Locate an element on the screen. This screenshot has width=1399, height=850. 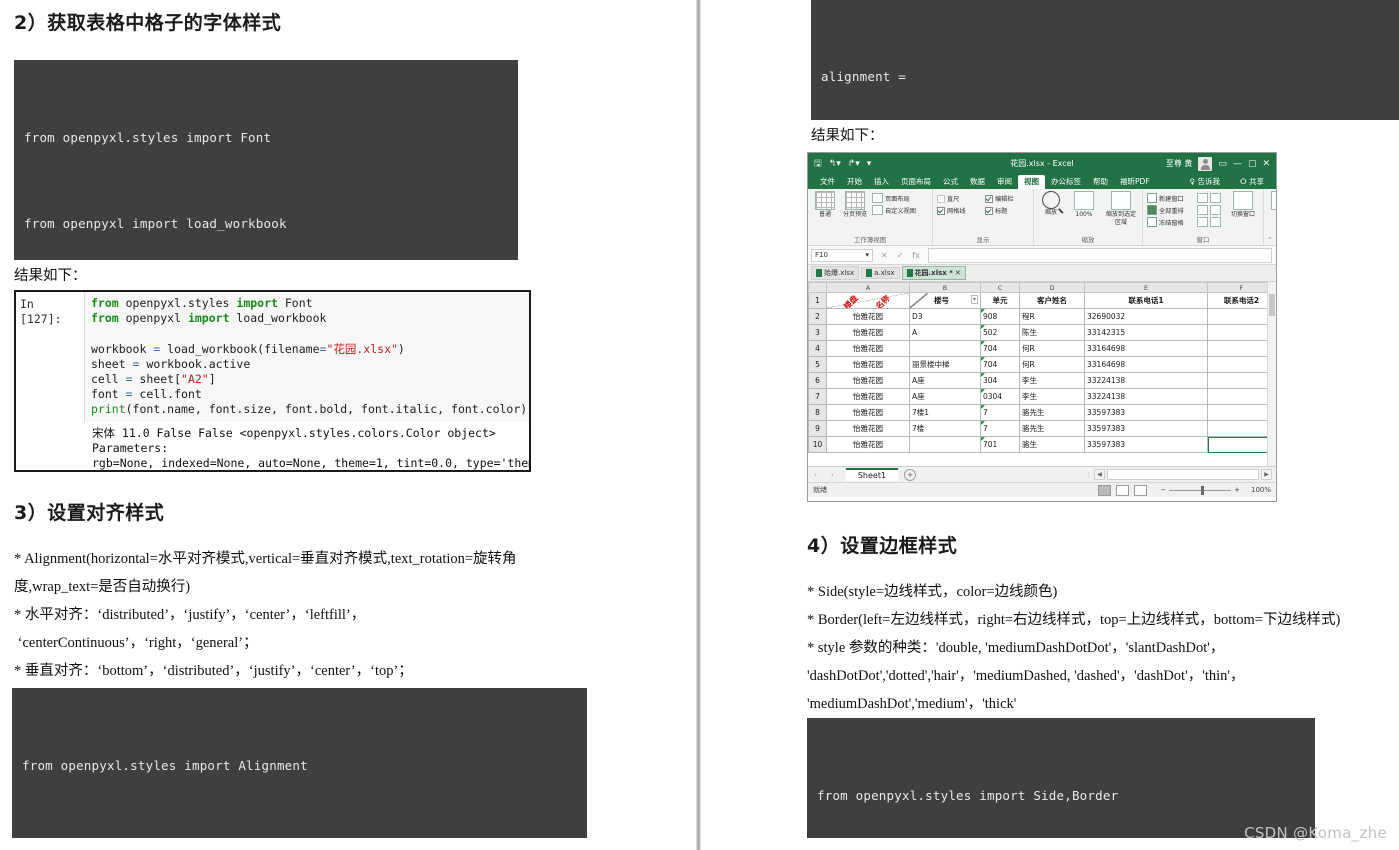
cell-customer: 骆生 is located at coordinates (1052, 444).